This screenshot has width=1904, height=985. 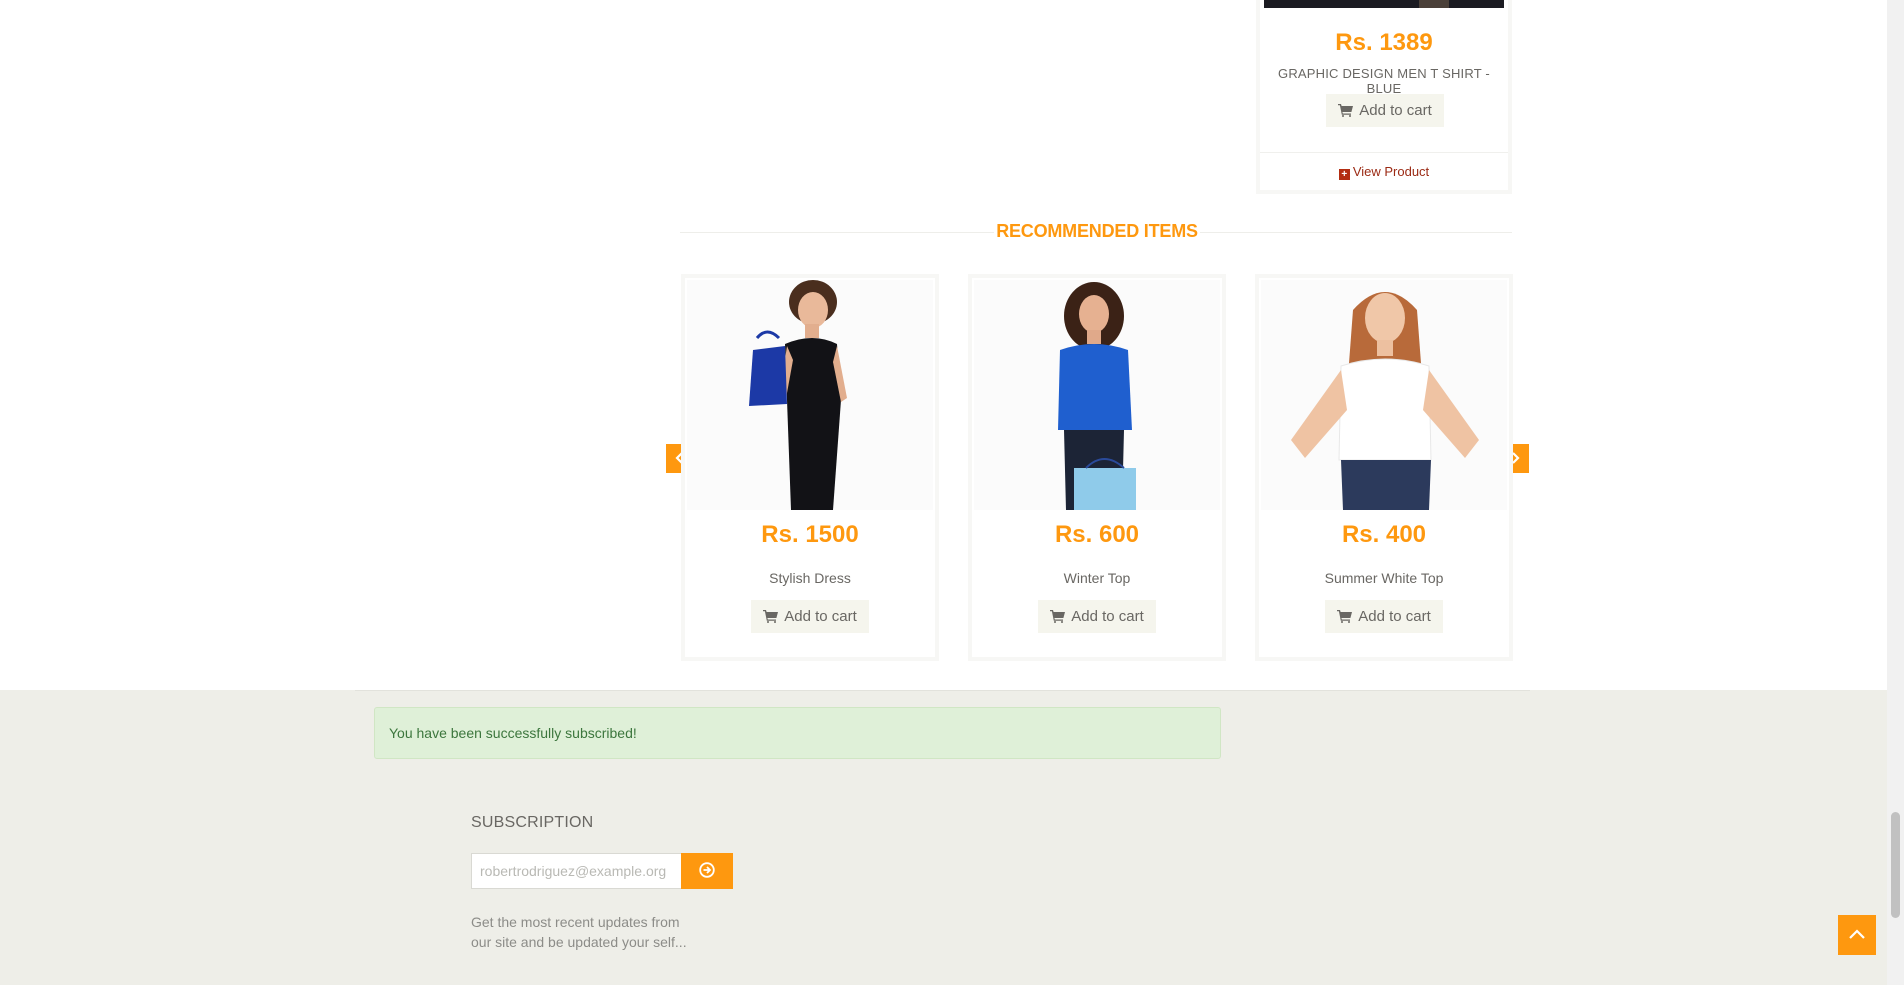 What do you see at coordinates (1384, 578) in the screenshot?
I see `product-name: Summer White Top` at bounding box center [1384, 578].